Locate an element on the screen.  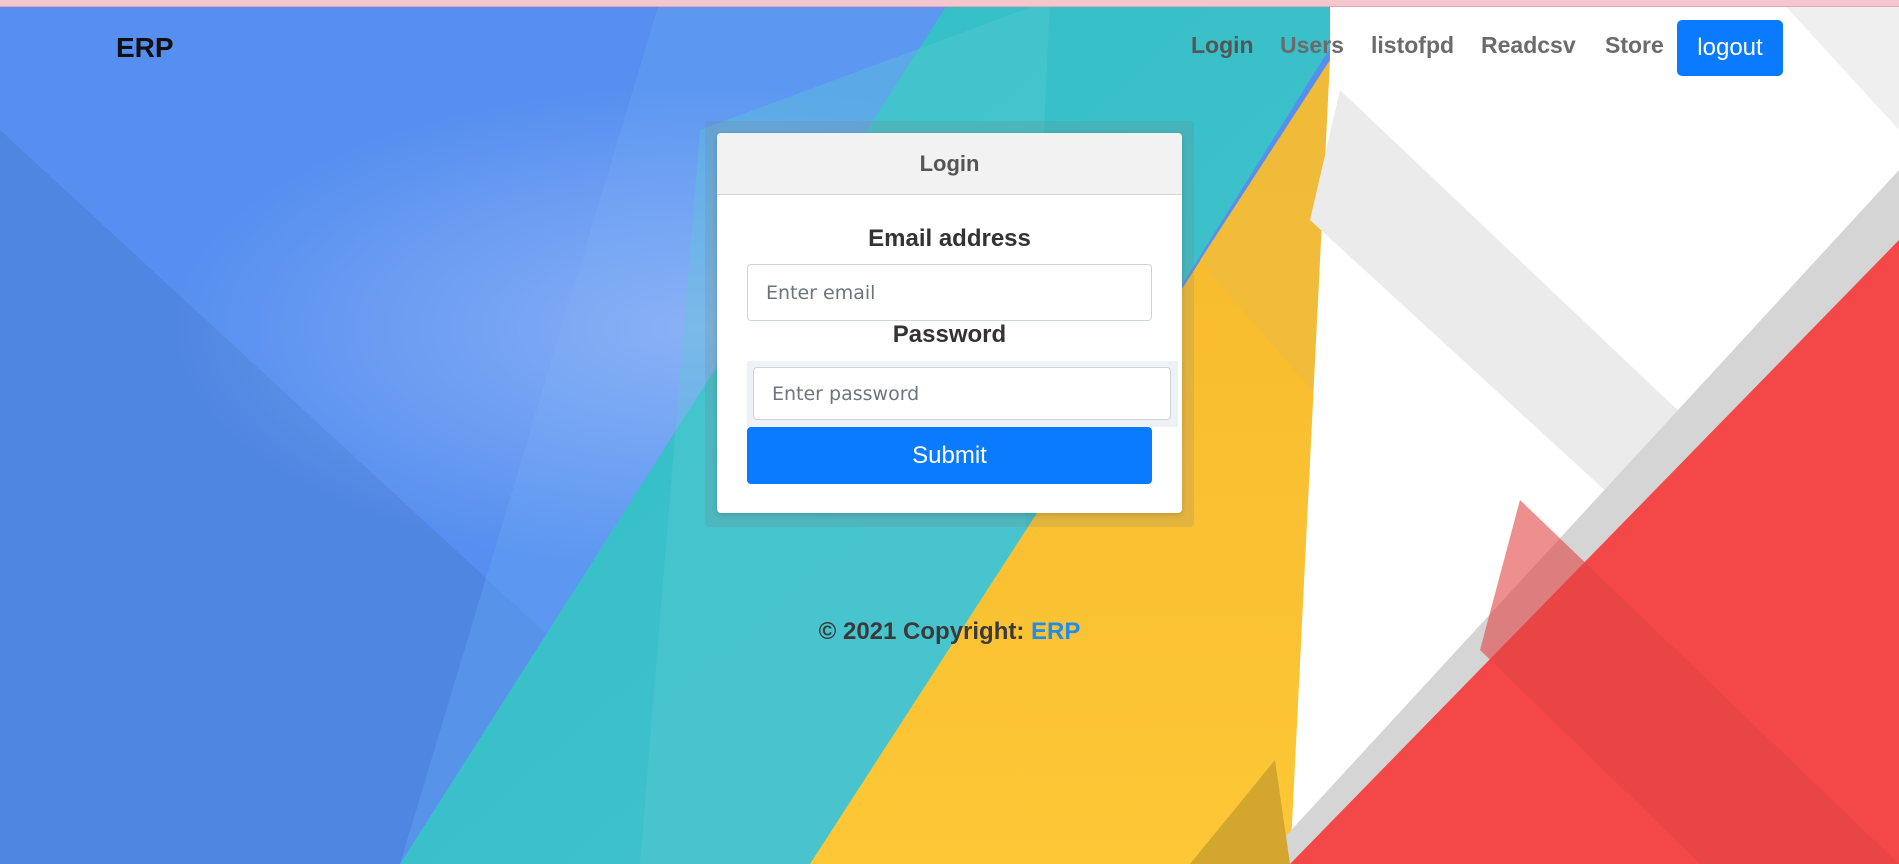
logout-button: logout is located at coordinates (1730, 48).